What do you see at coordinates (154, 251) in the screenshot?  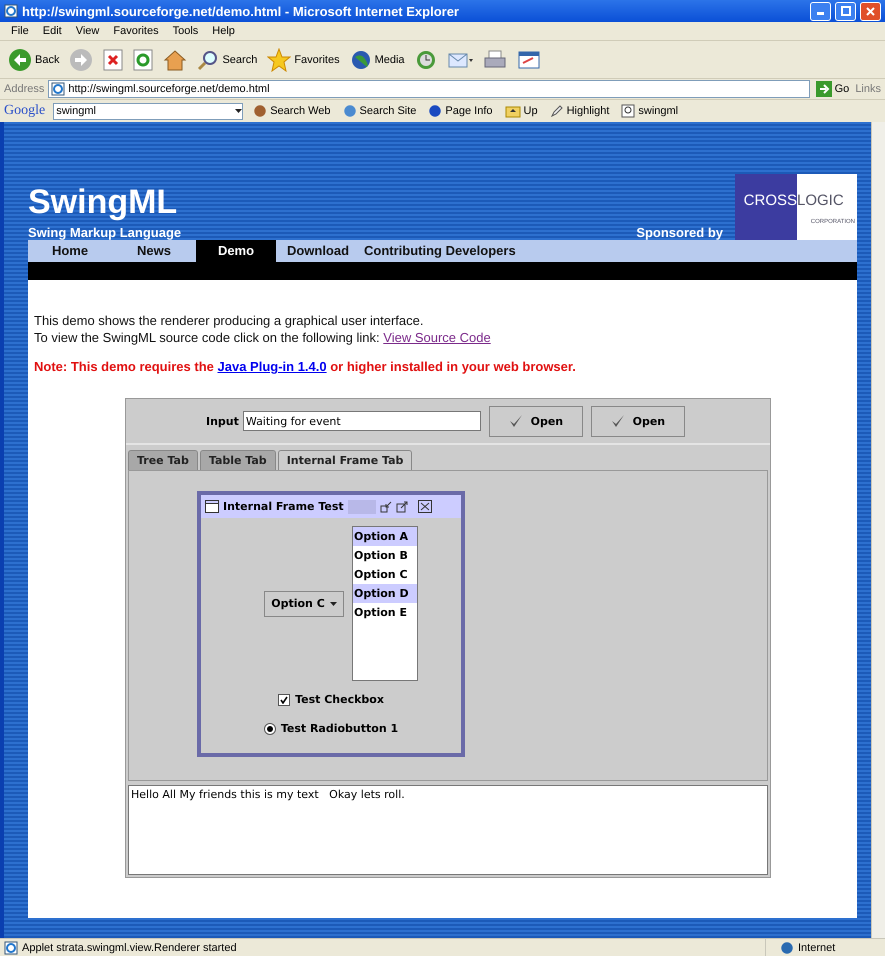 I see `nav-link: News` at bounding box center [154, 251].